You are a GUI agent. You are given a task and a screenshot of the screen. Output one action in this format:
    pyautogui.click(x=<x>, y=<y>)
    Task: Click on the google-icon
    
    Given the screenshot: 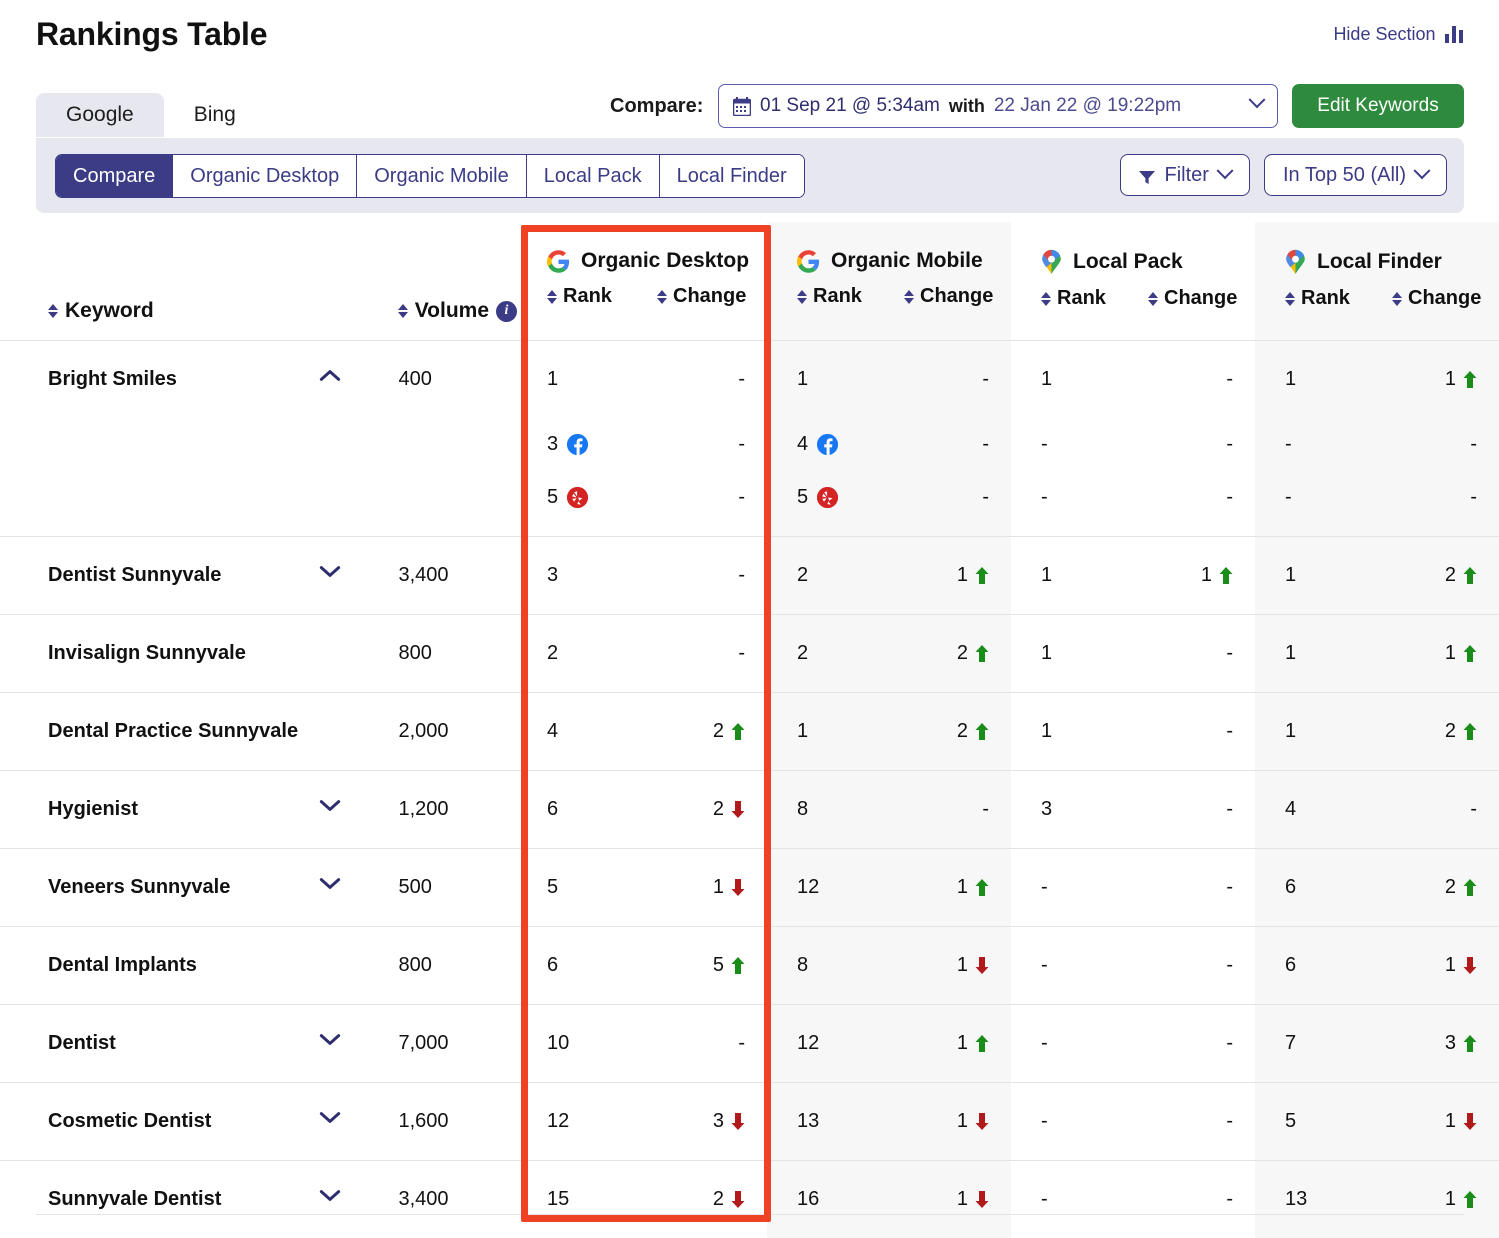 What is the action you would take?
    pyautogui.click(x=558, y=261)
    